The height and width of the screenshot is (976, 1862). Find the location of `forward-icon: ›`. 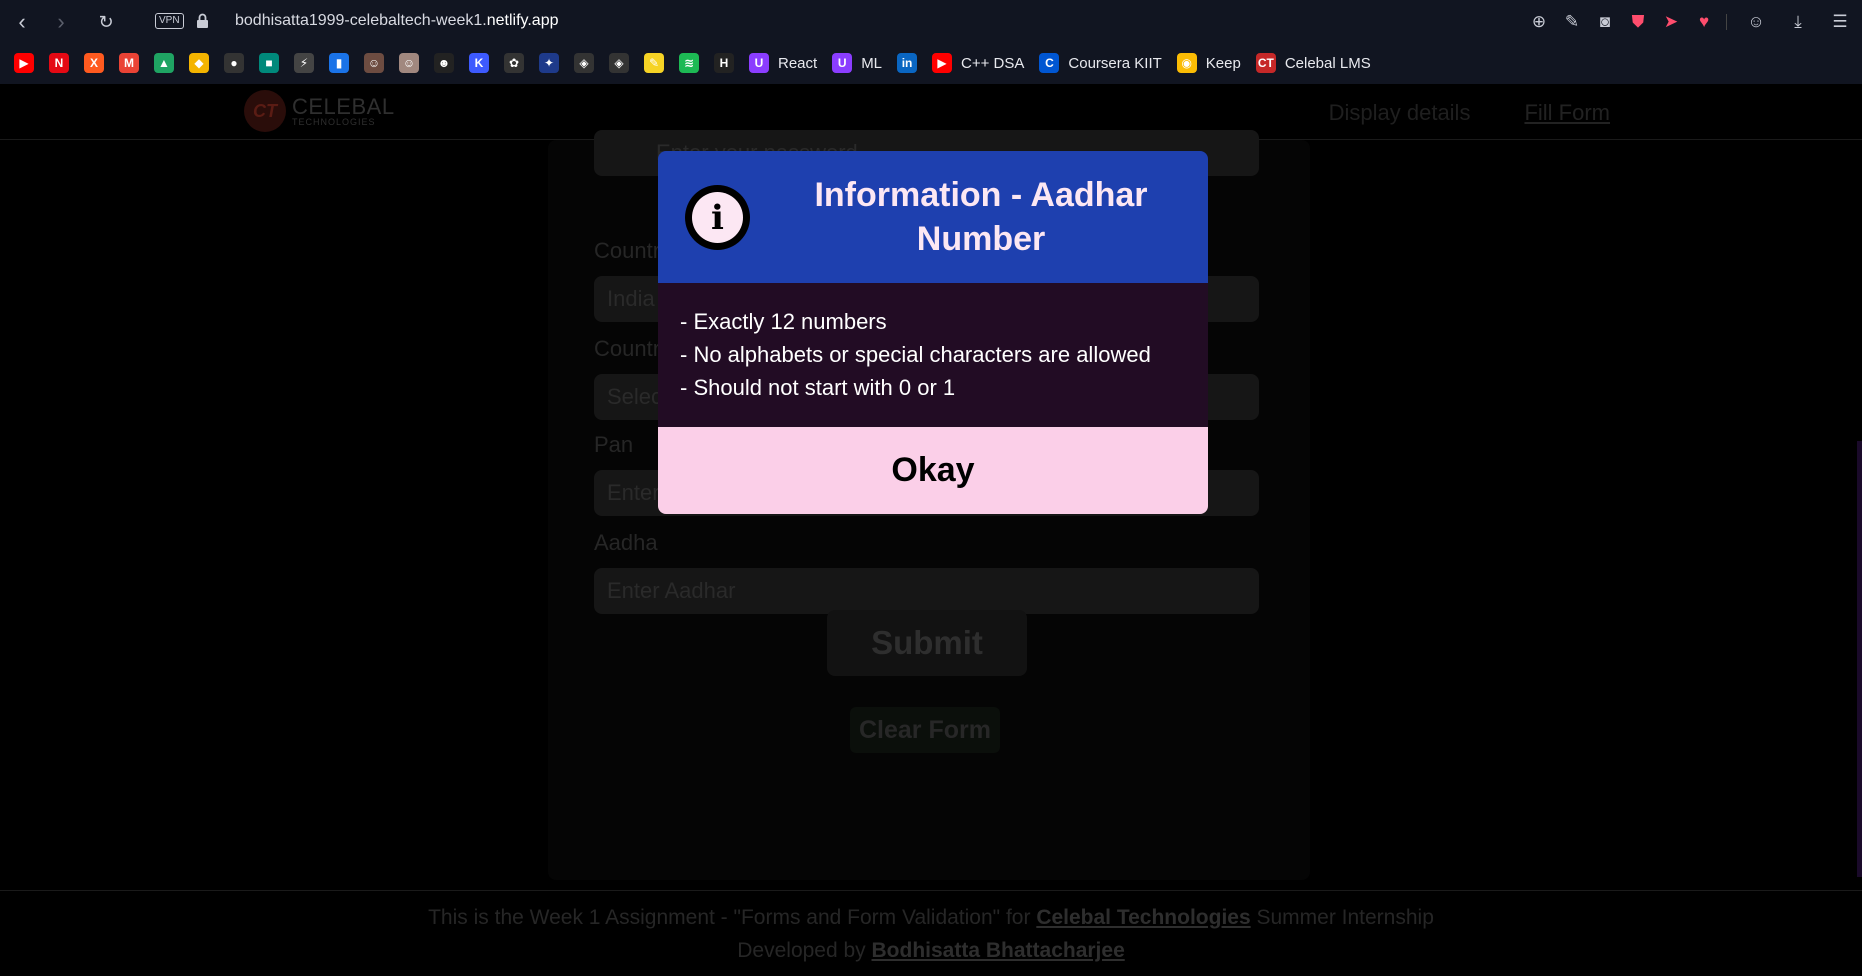

forward-icon: › is located at coordinates (61, 22).